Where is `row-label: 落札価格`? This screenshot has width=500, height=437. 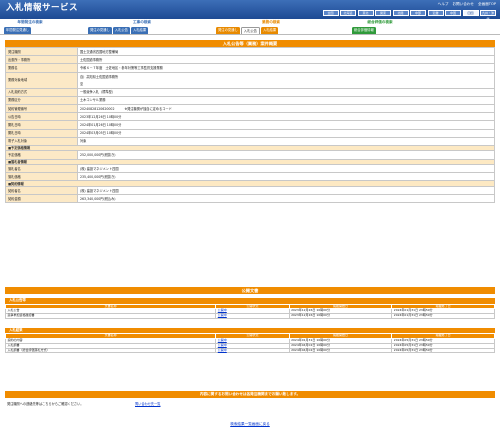
row-label: 落札価格 is located at coordinates (41, 177).